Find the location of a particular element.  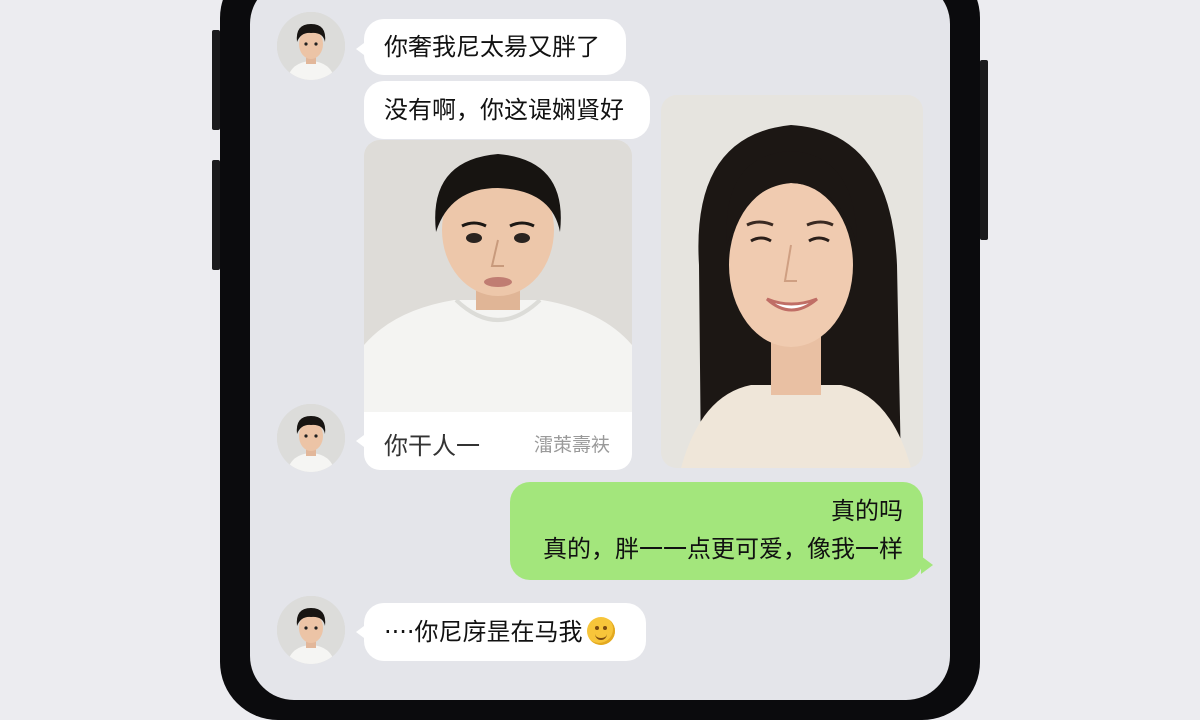

sent-message-bubble: 真的吗 真的，胖一一点更可爱，像我一样 is located at coordinates (716, 531).